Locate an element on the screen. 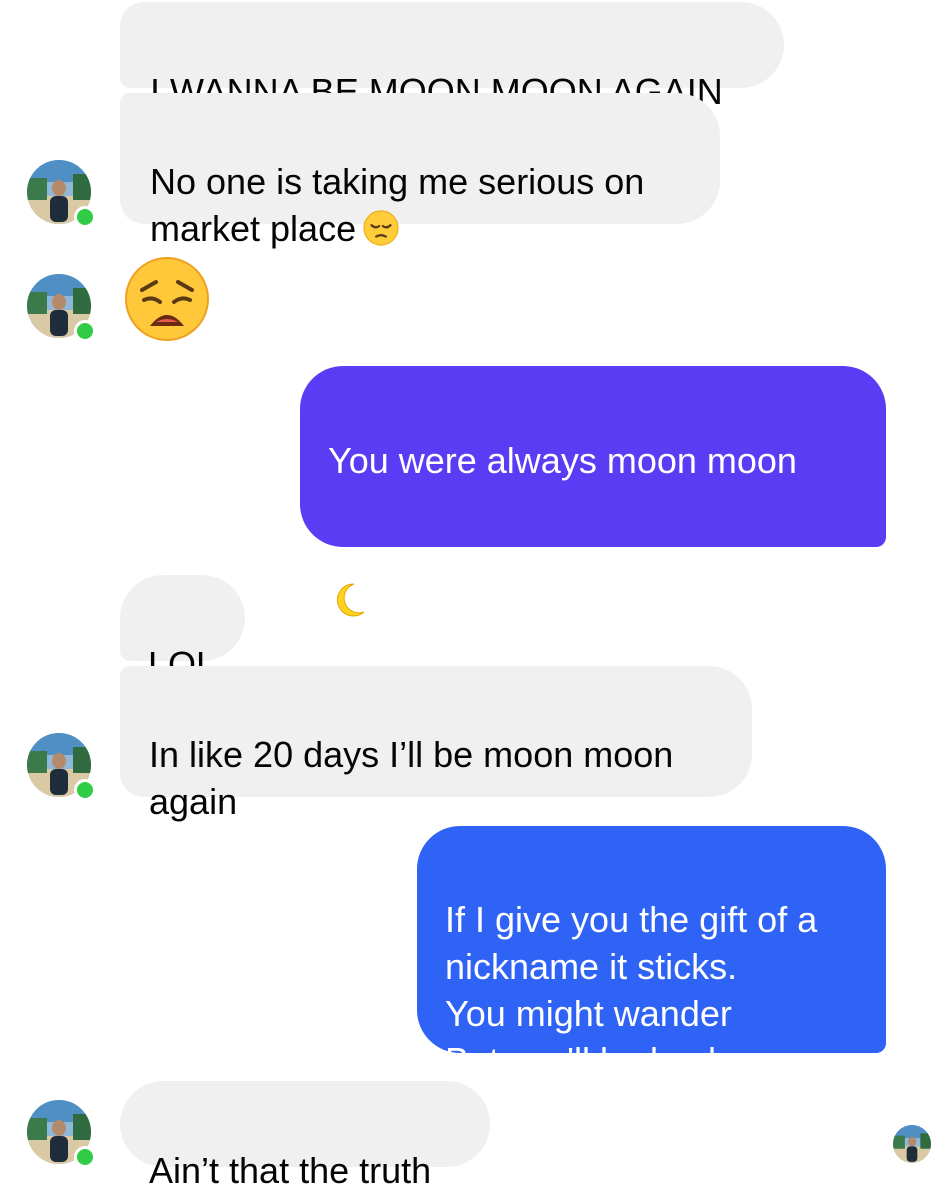 This screenshot has height=1194, width=940. message-bubble-incoming: In like 20 days I’ll be moon moon again is located at coordinates (436, 744).